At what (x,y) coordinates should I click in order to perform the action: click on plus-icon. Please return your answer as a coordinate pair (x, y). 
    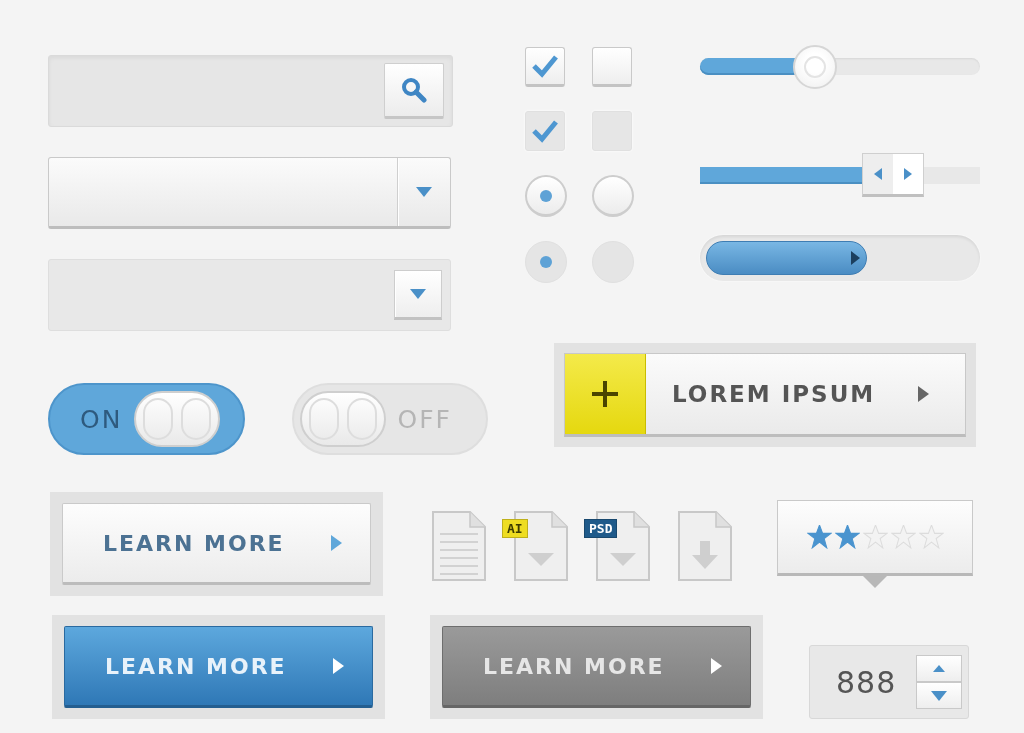
    Looking at the image, I should click on (605, 394).